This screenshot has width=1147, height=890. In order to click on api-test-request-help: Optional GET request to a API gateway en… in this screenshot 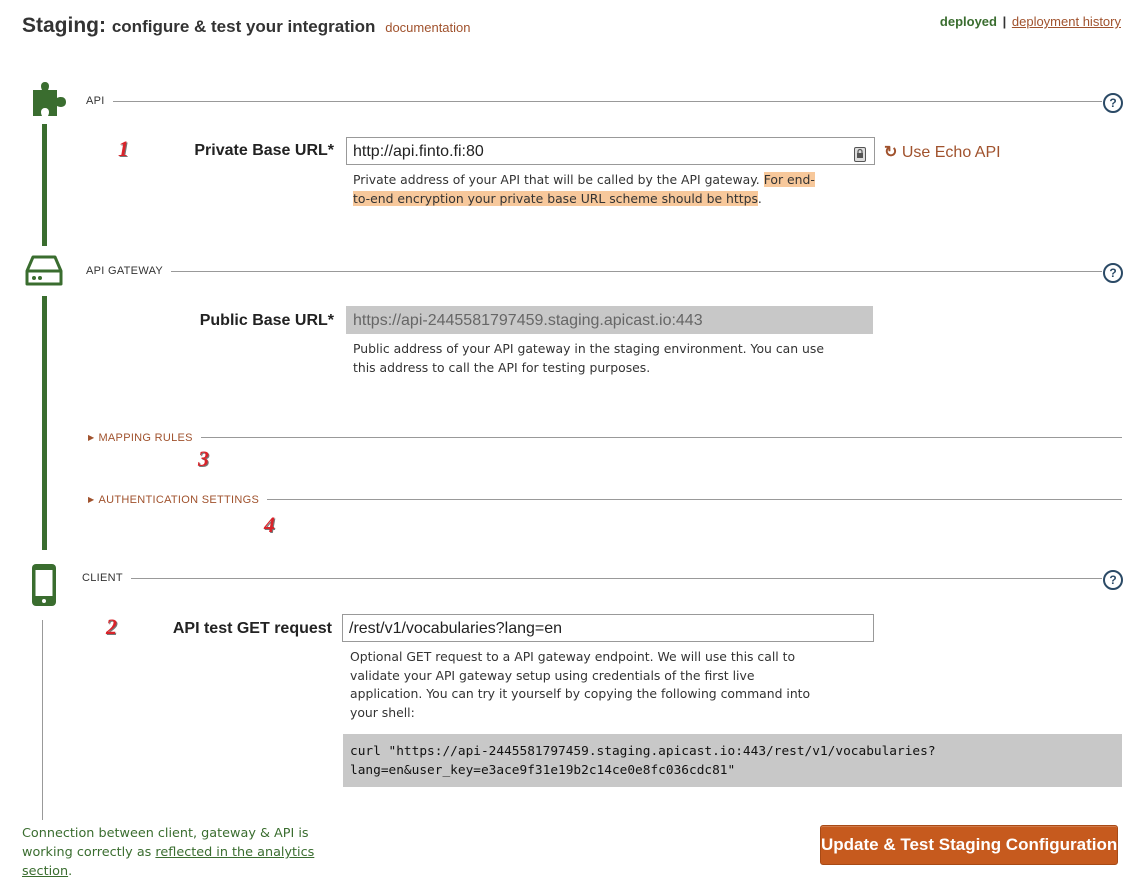, I will do `click(580, 684)`.